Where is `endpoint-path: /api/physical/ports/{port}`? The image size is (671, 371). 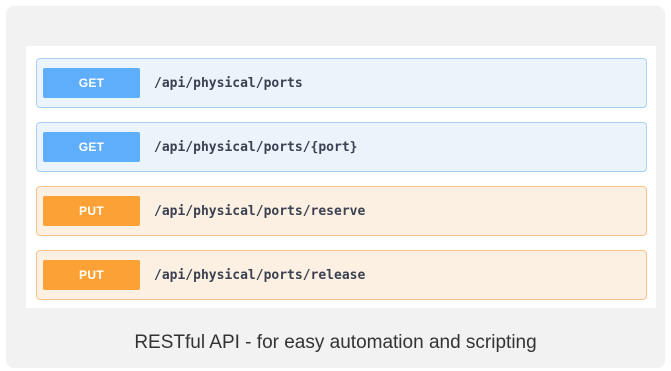 endpoint-path: /api/physical/ports/{port} is located at coordinates (256, 147).